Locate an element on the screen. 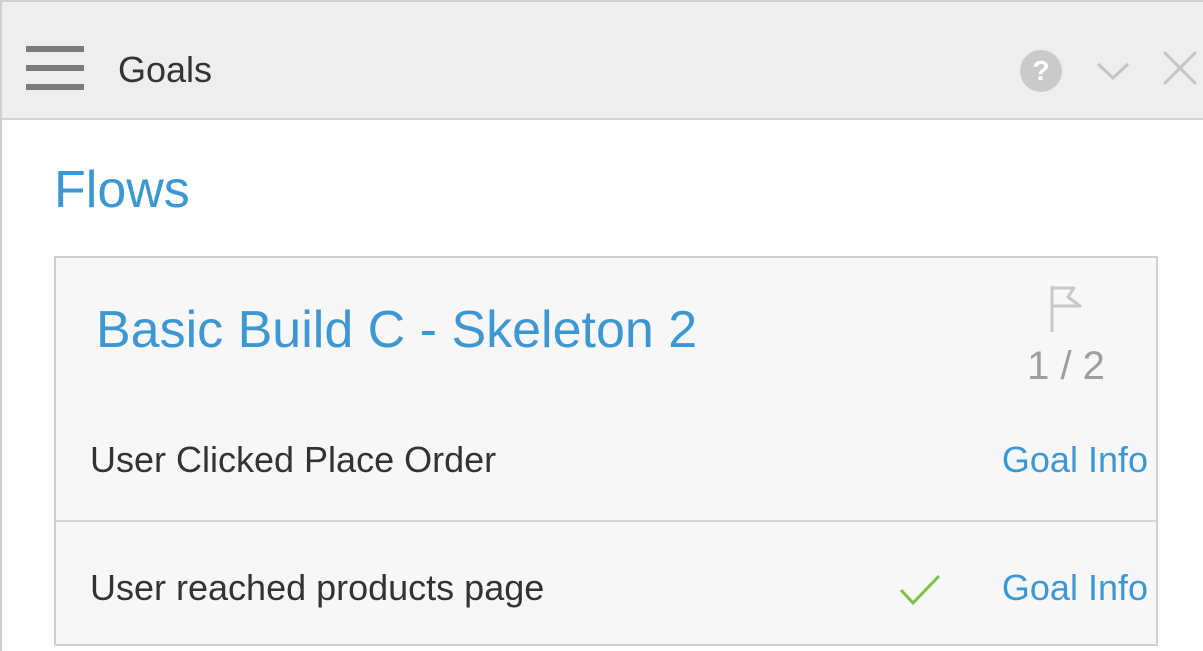  menu-icon is located at coordinates (55, 69).